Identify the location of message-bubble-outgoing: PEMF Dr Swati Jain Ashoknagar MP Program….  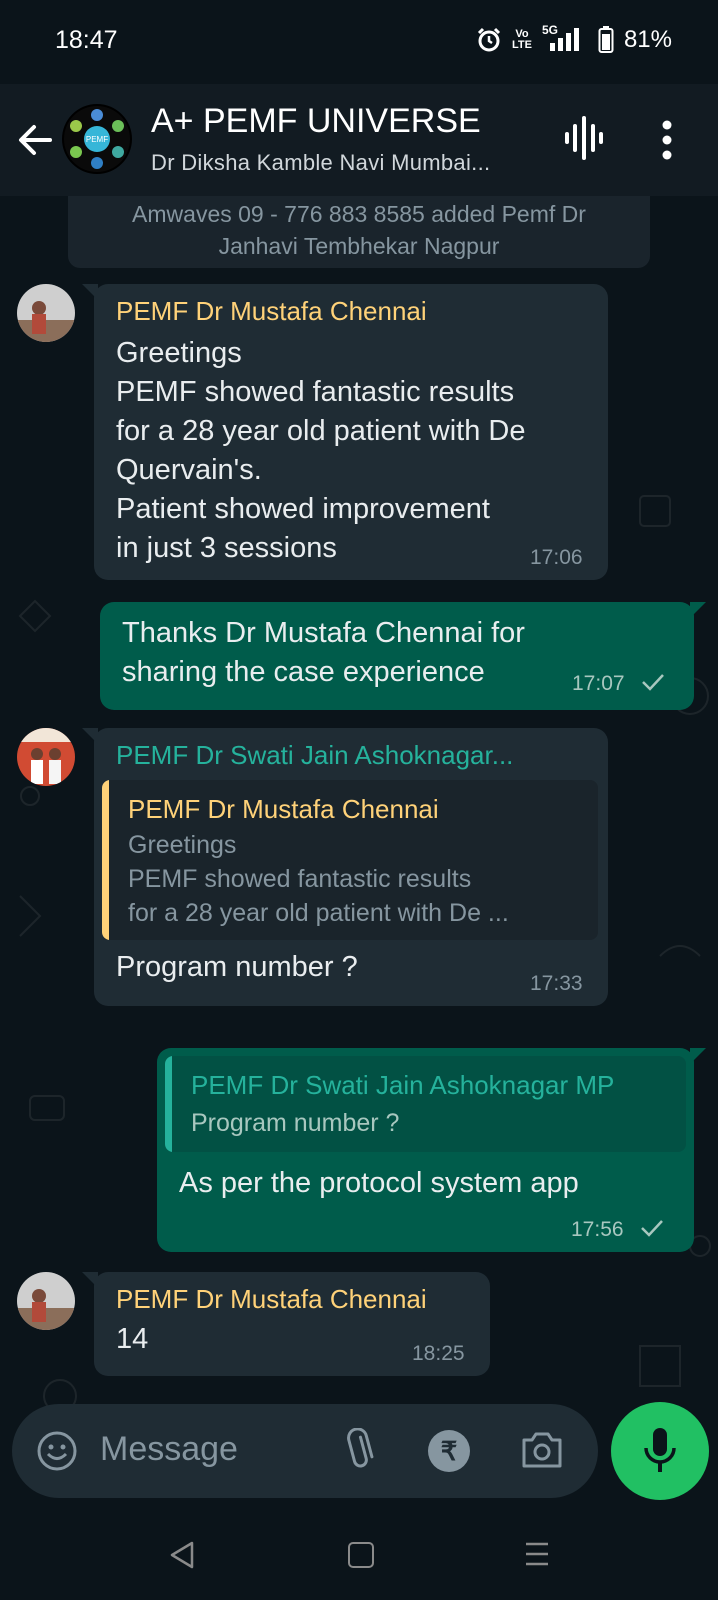
(425, 1150).